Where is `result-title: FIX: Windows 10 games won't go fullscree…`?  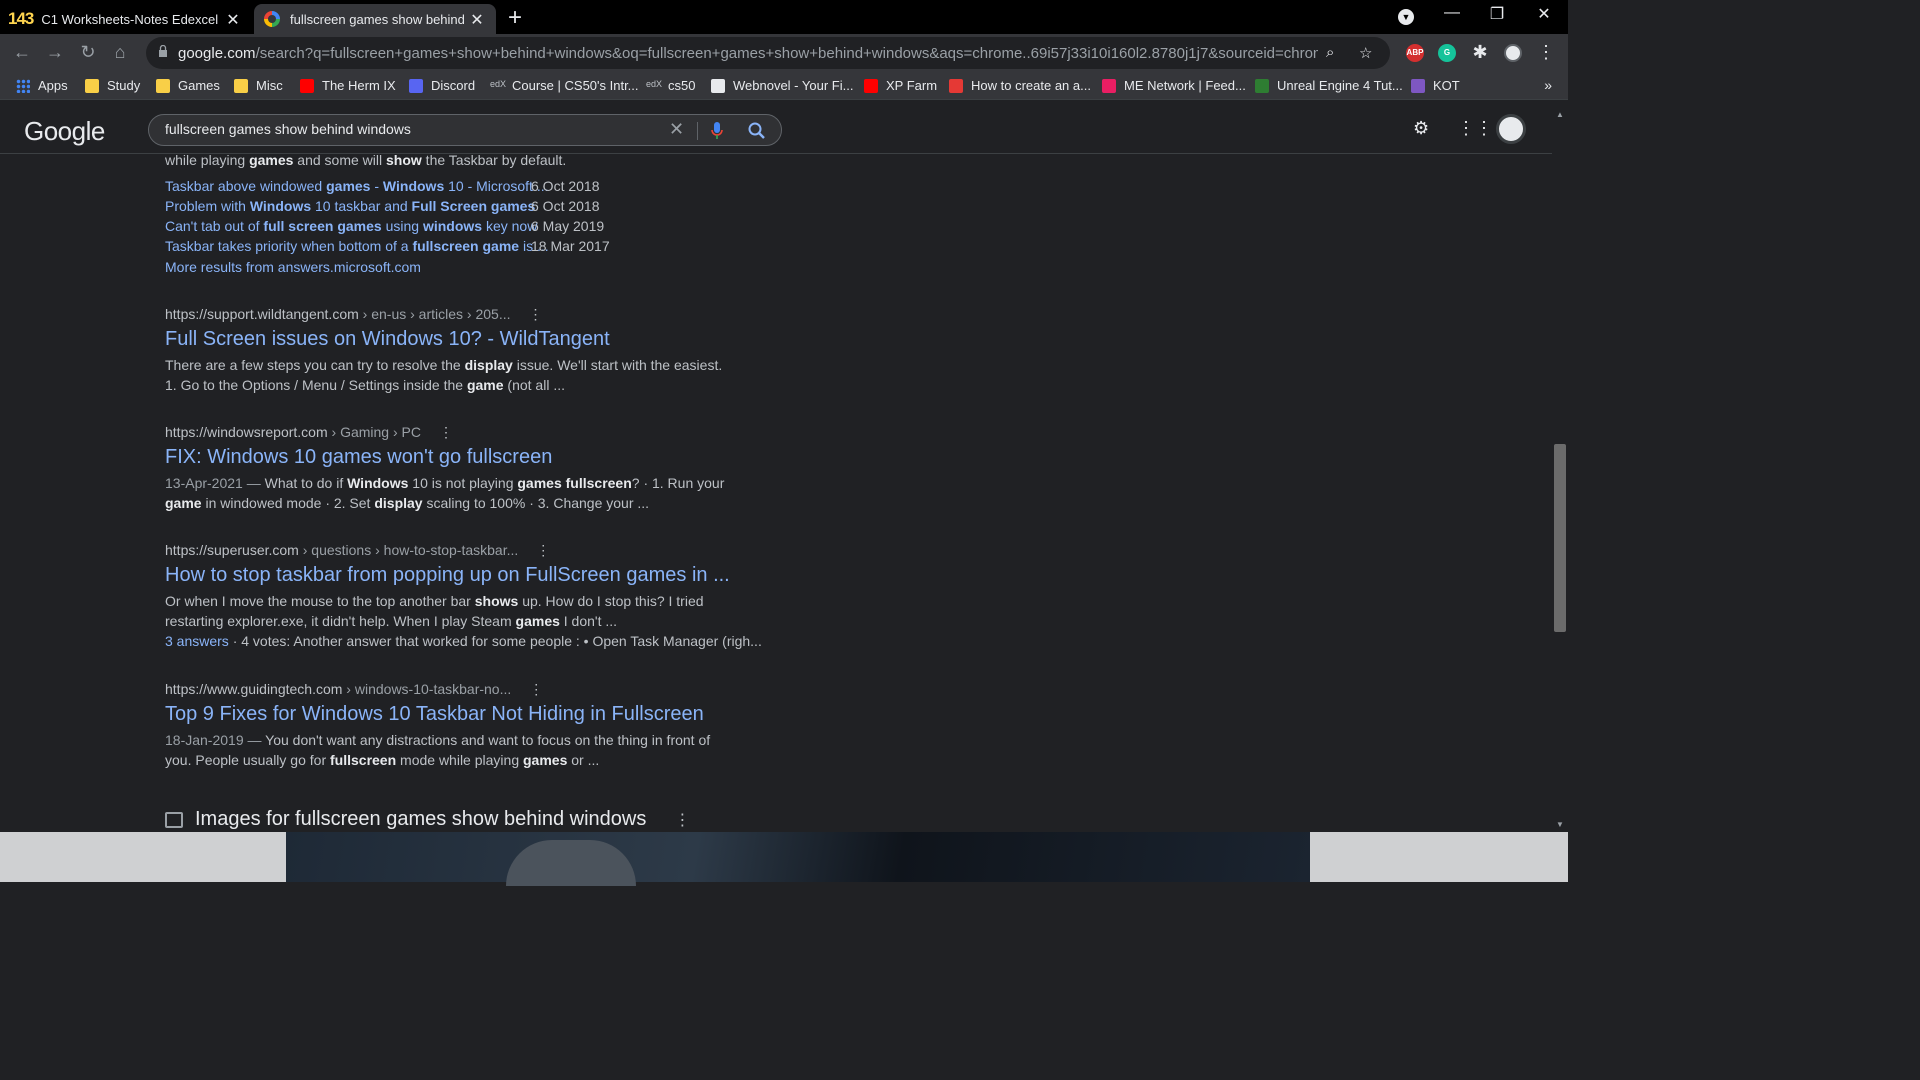 result-title: FIX: Windows 10 games won't go fullscree… is located at coordinates (445, 457).